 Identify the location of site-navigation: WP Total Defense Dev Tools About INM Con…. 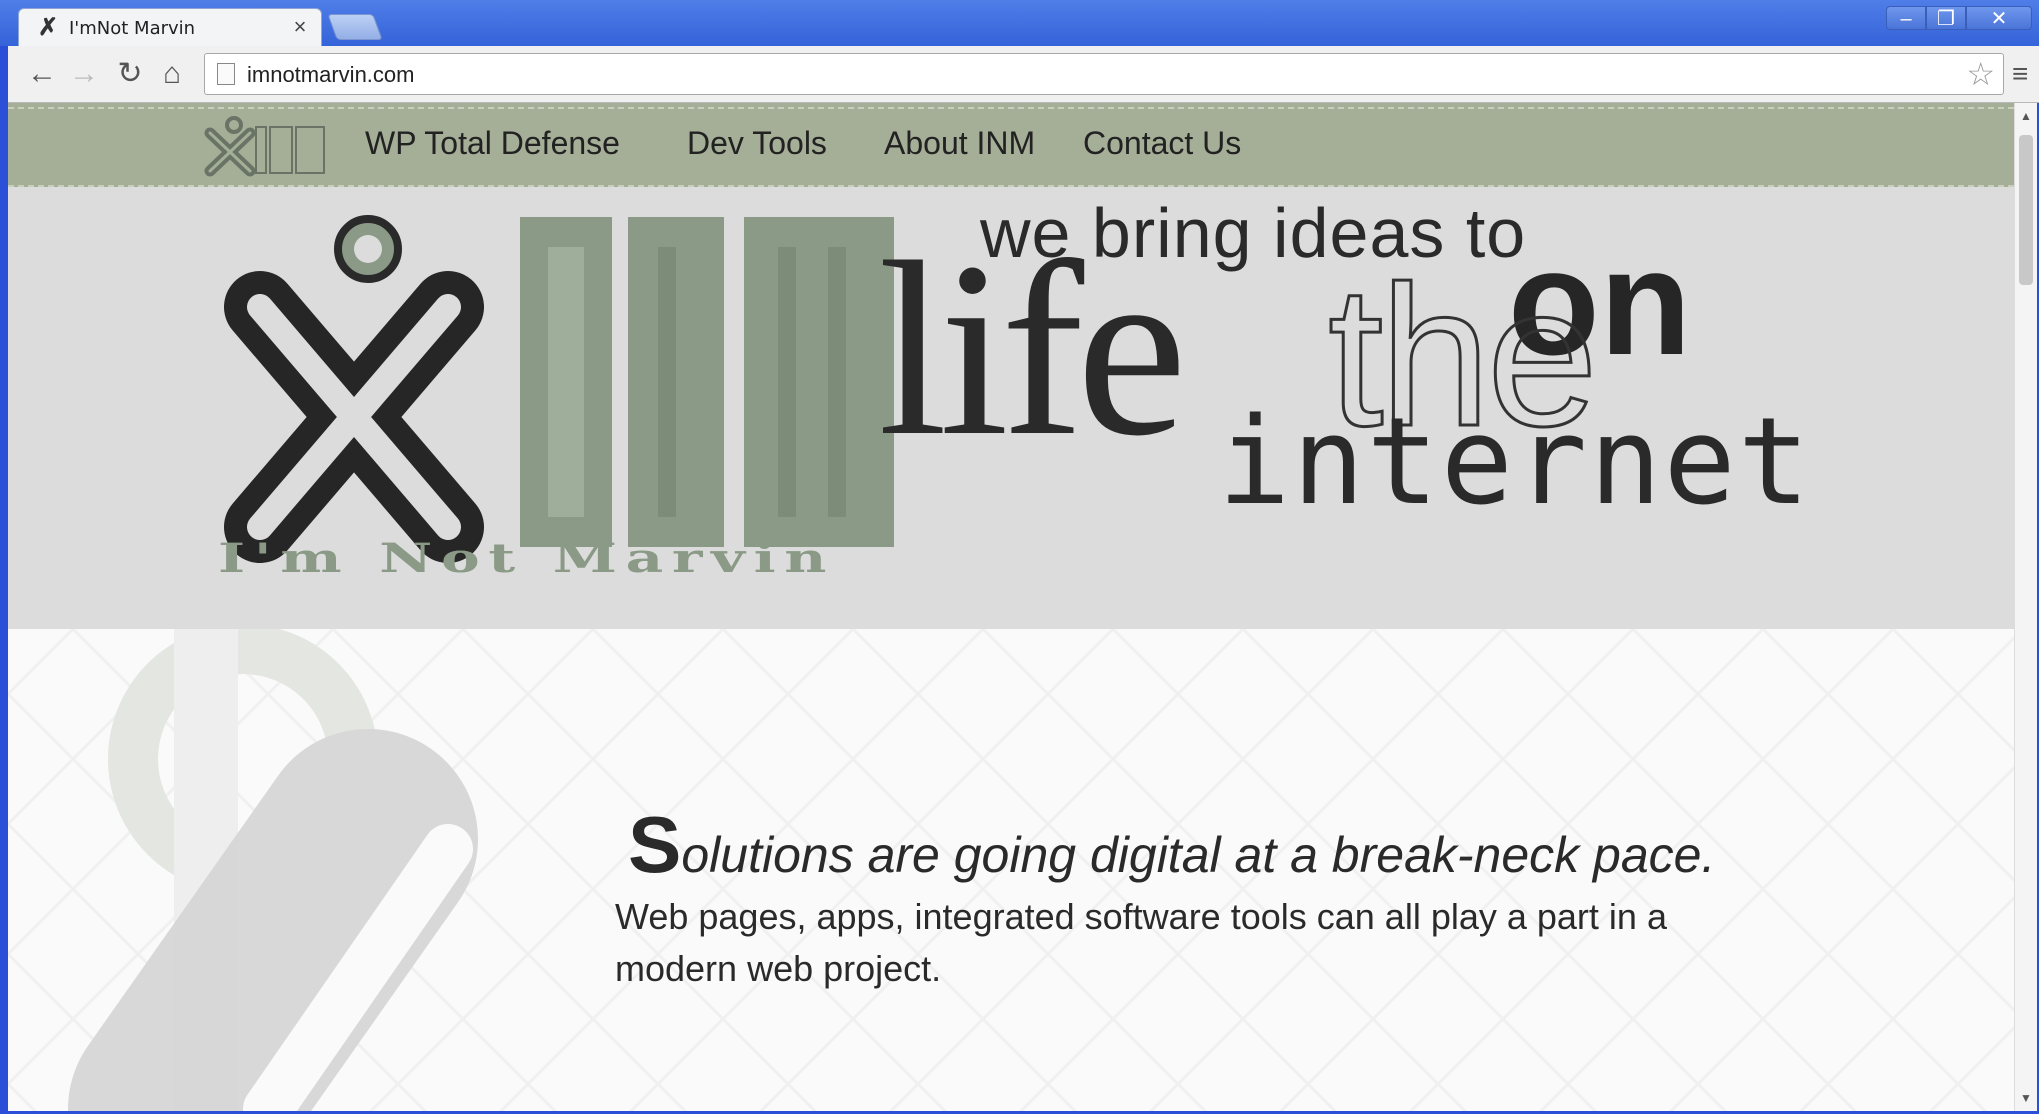
(1011, 145).